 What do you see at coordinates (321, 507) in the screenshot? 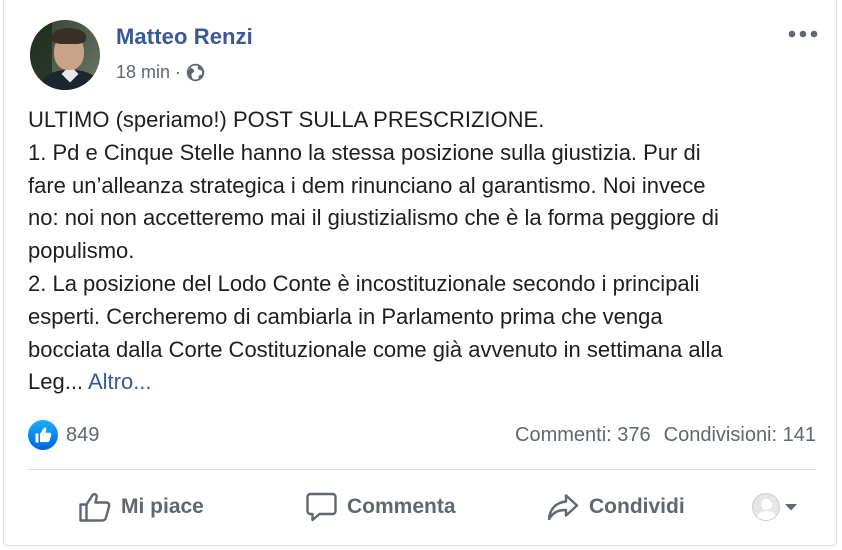
I see `comment-icon` at bounding box center [321, 507].